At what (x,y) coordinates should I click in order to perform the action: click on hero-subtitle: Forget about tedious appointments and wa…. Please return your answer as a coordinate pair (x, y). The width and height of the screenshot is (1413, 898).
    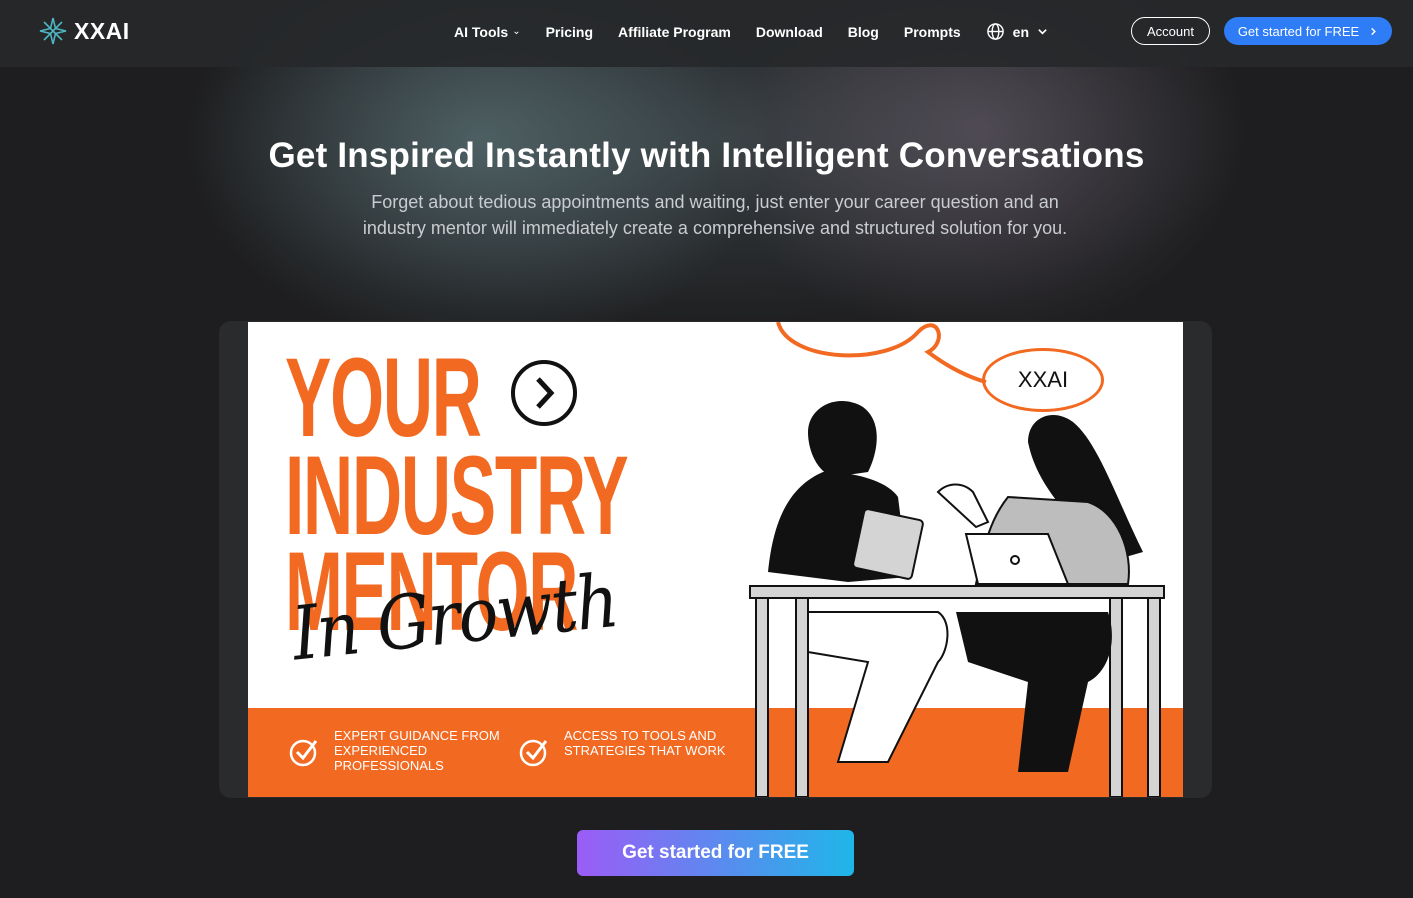
    Looking at the image, I should click on (715, 215).